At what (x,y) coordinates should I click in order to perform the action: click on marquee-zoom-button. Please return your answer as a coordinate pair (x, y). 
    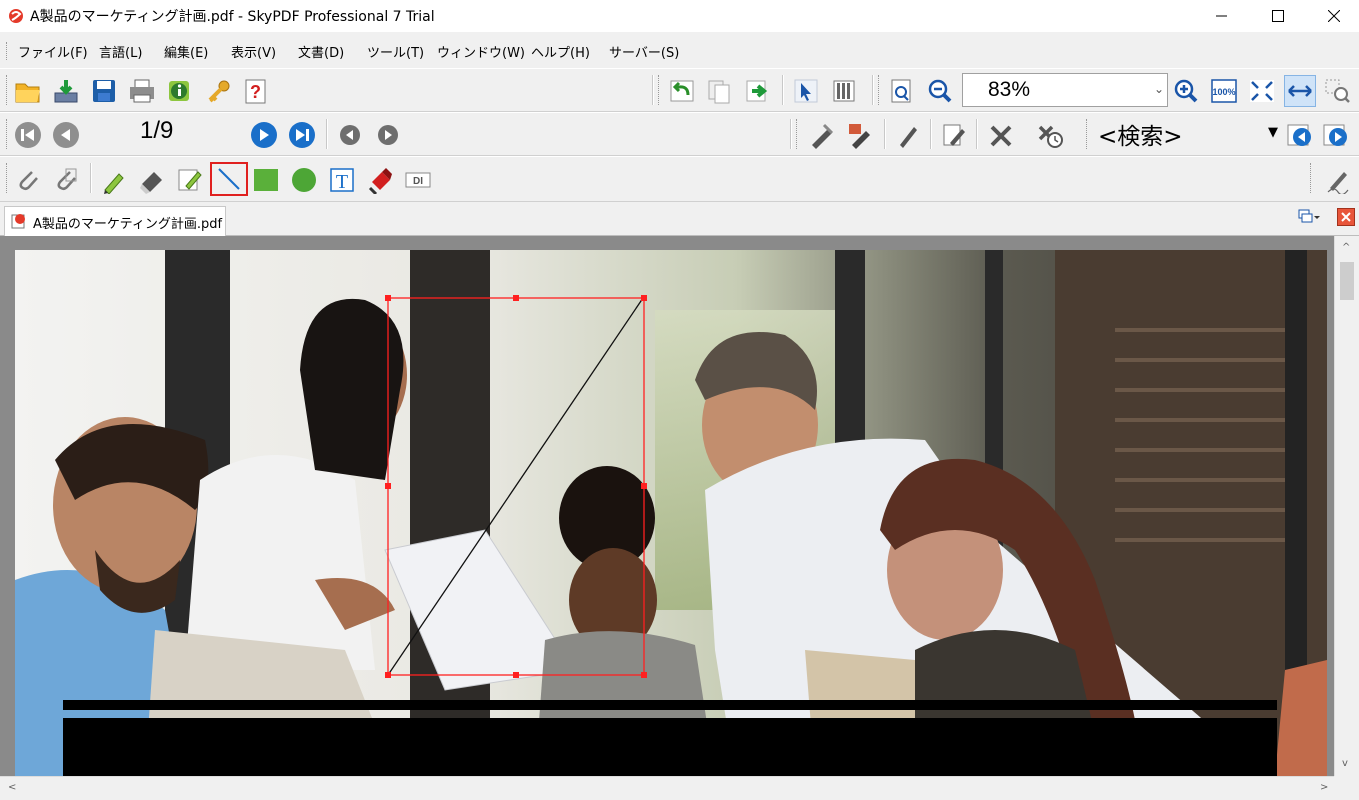
    Looking at the image, I should click on (902, 91).